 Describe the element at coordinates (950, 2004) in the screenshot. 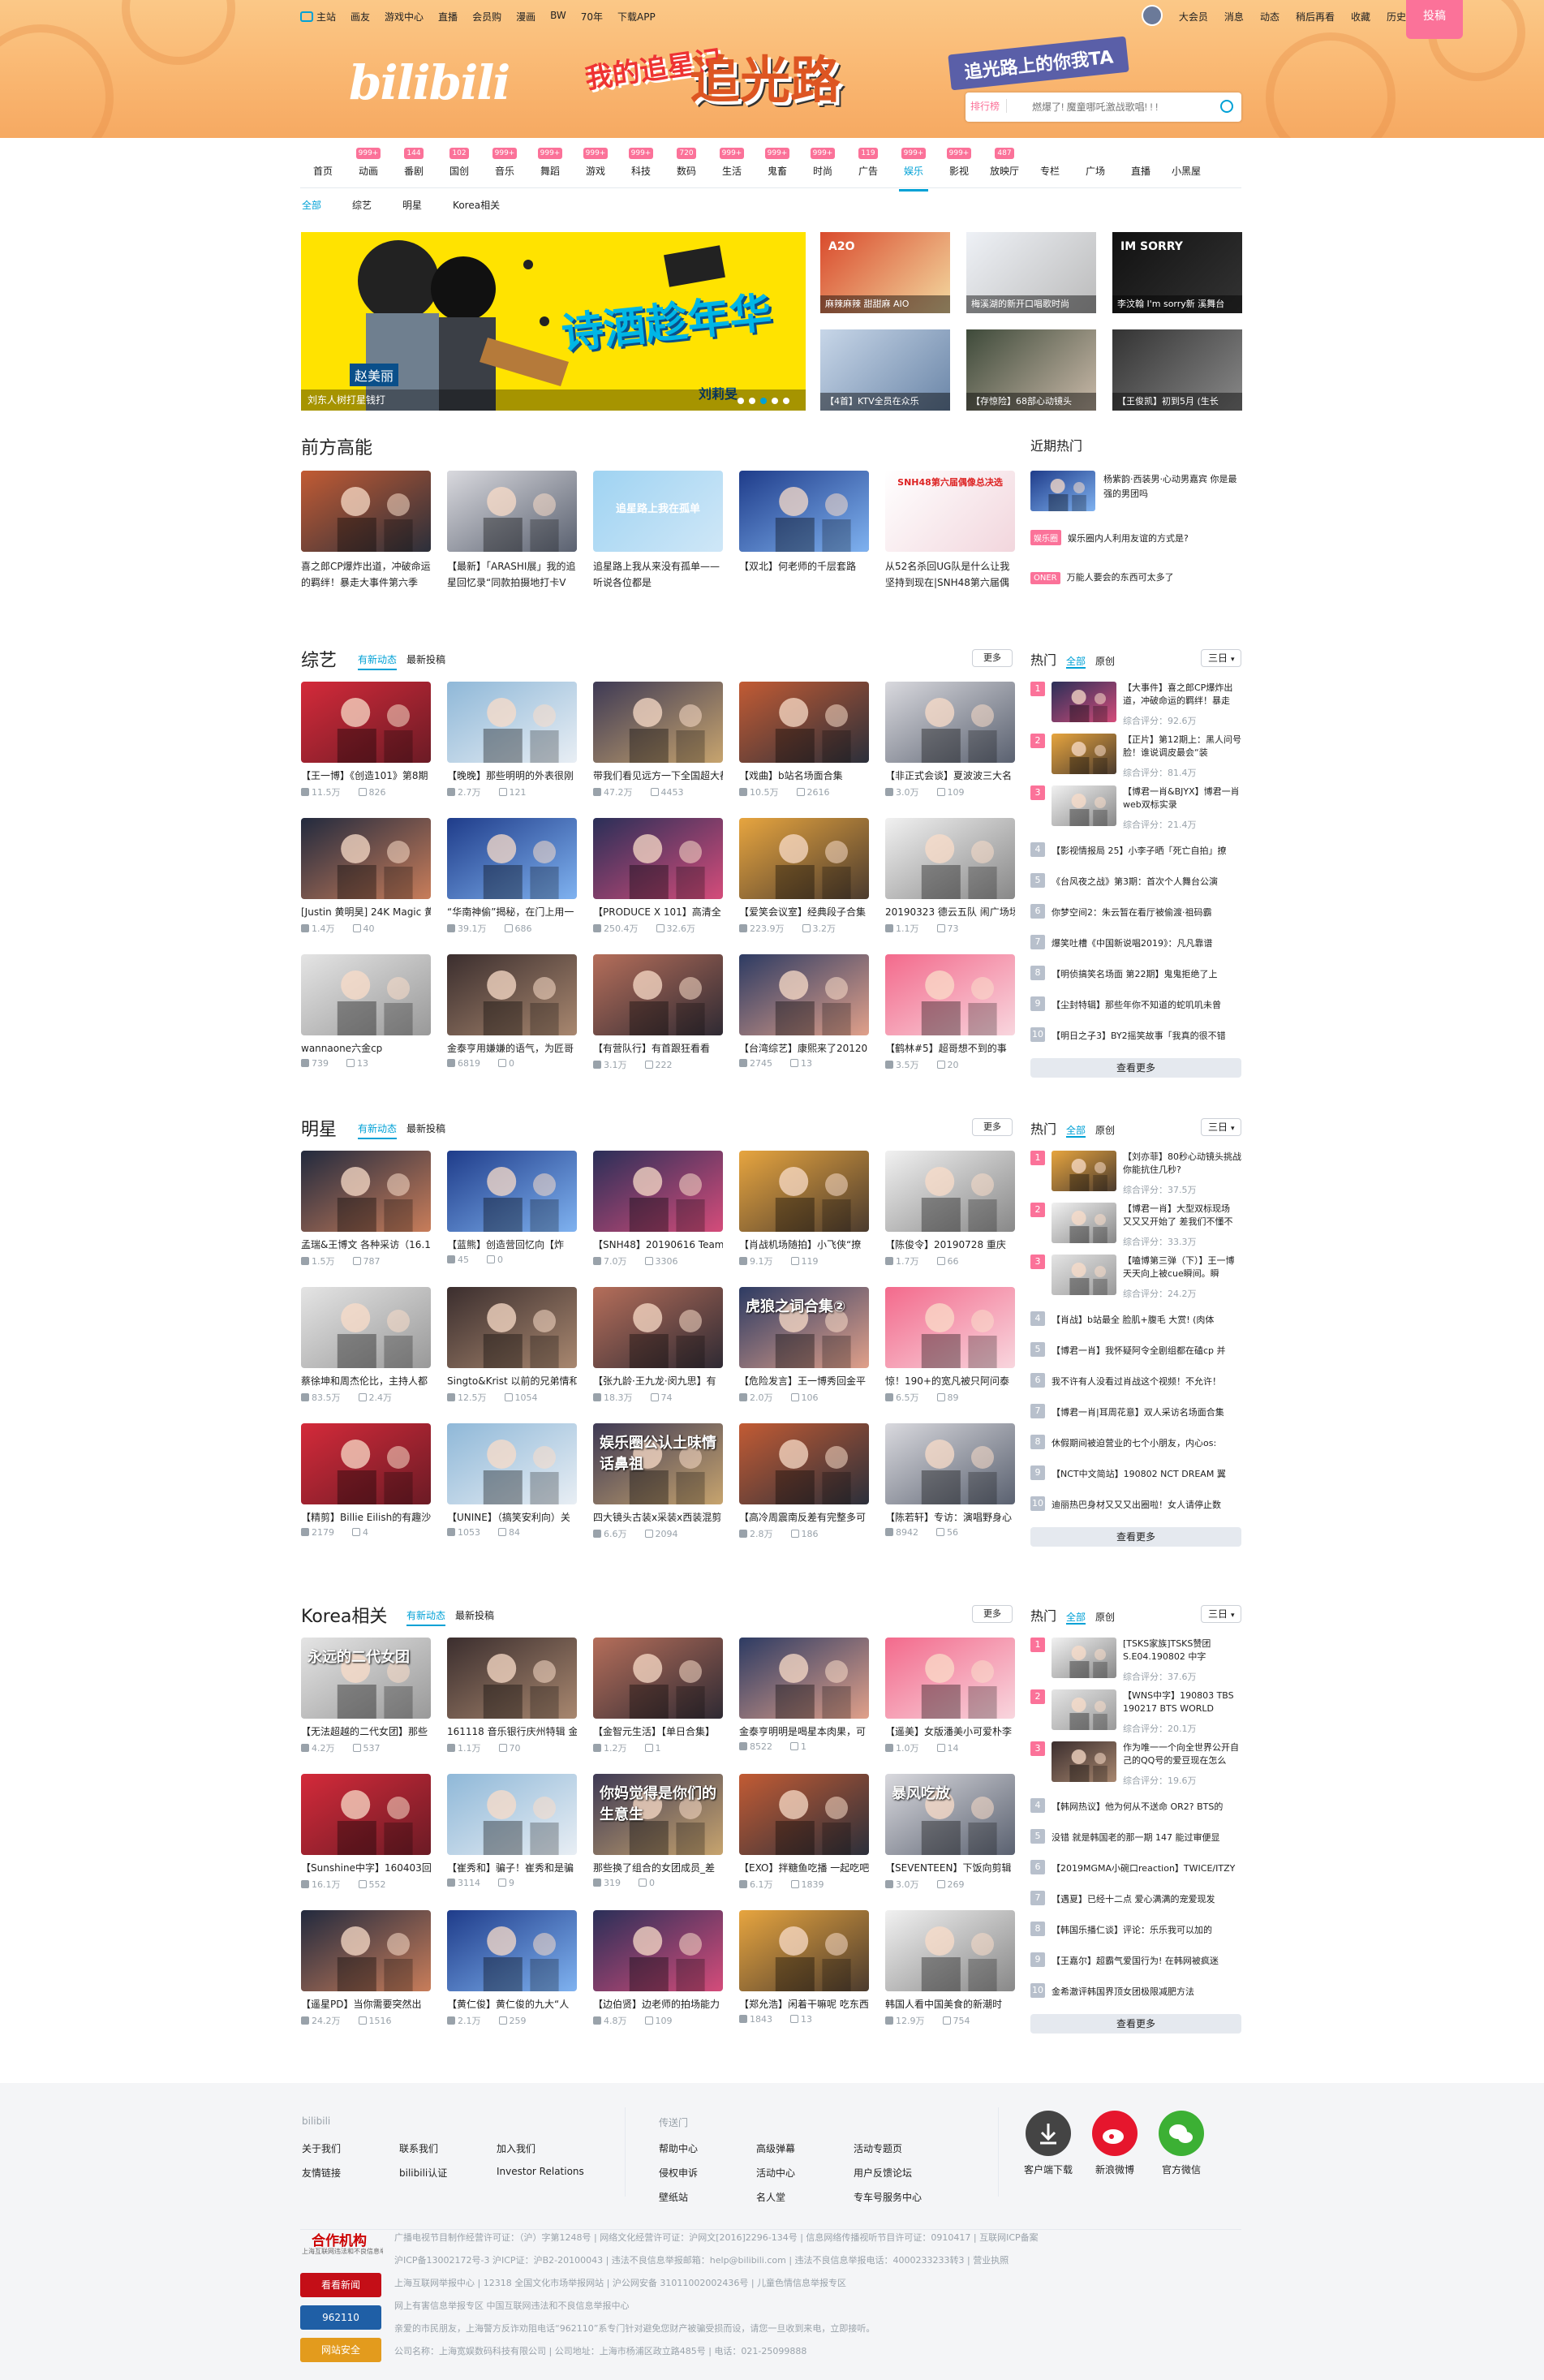

I see `video-title: 韩国人看中国美食的新潮时` at that location.